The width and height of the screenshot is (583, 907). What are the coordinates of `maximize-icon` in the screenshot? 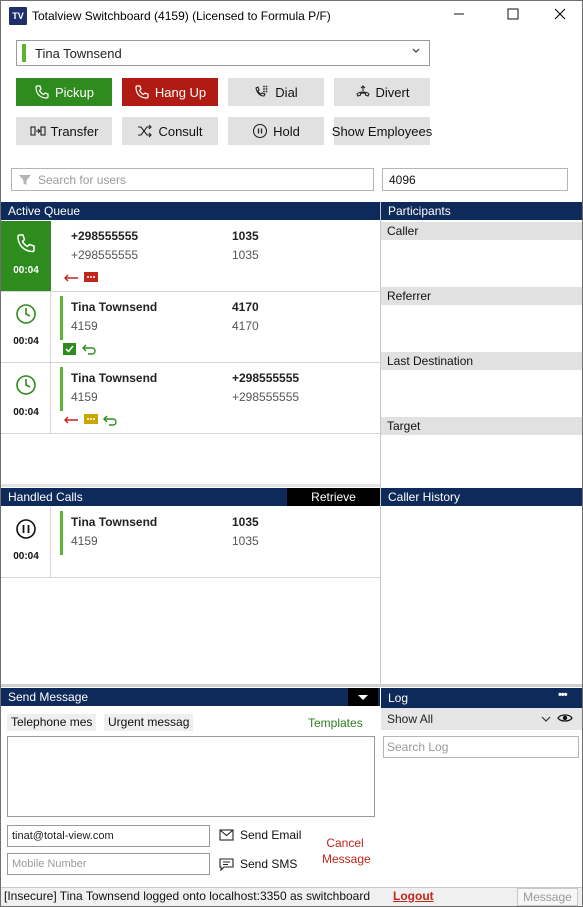 It's located at (513, 14).